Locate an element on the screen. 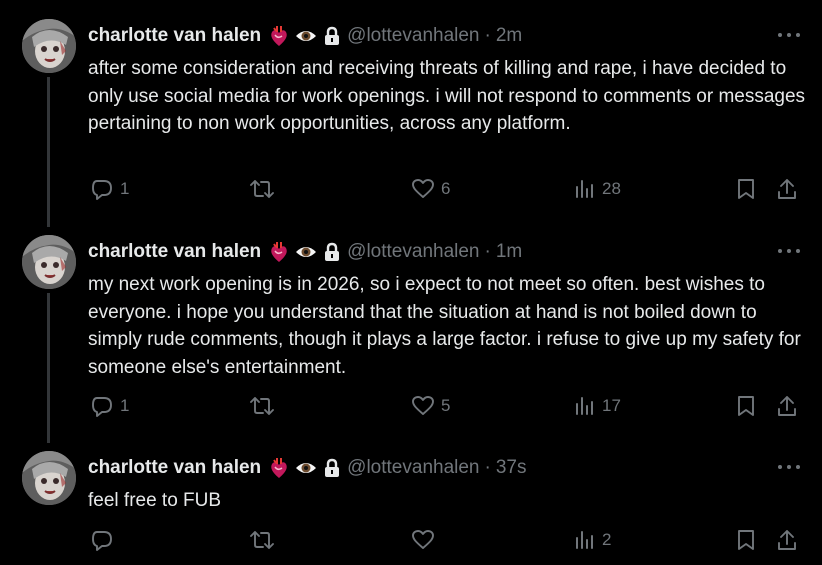 The image size is (822, 565). tweet-header: charlotte van halen @lottevanhalen · 1m is located at coordinates (445, 252).